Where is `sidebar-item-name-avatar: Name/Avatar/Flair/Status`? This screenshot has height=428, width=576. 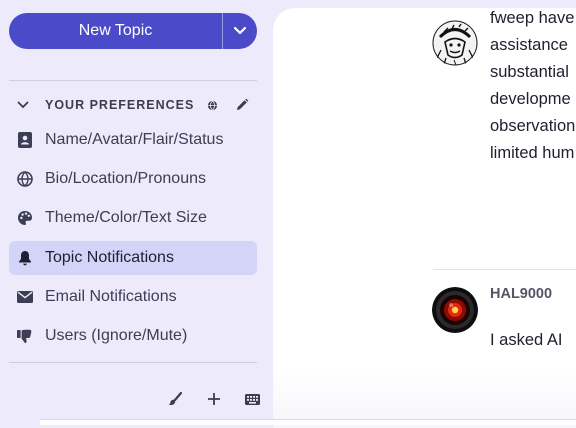 sidebar-item-name-avatar: Name/Avatar/Flair/Status is located at coordinates (133, 140).